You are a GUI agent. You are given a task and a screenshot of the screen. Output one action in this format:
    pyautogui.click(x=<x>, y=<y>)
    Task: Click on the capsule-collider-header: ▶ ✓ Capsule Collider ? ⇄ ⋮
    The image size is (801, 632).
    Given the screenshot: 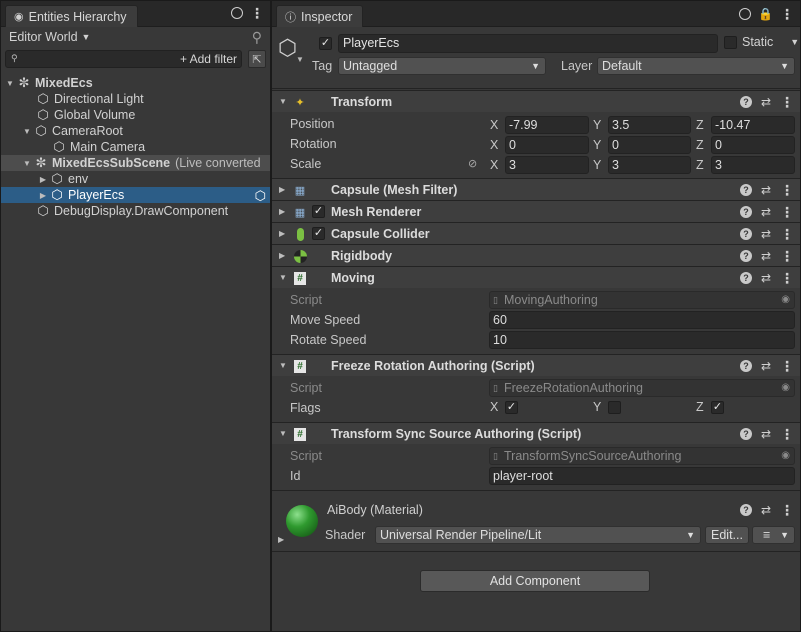 What is the action you would take?
    pyautogui.click(x=536, y=233)
    